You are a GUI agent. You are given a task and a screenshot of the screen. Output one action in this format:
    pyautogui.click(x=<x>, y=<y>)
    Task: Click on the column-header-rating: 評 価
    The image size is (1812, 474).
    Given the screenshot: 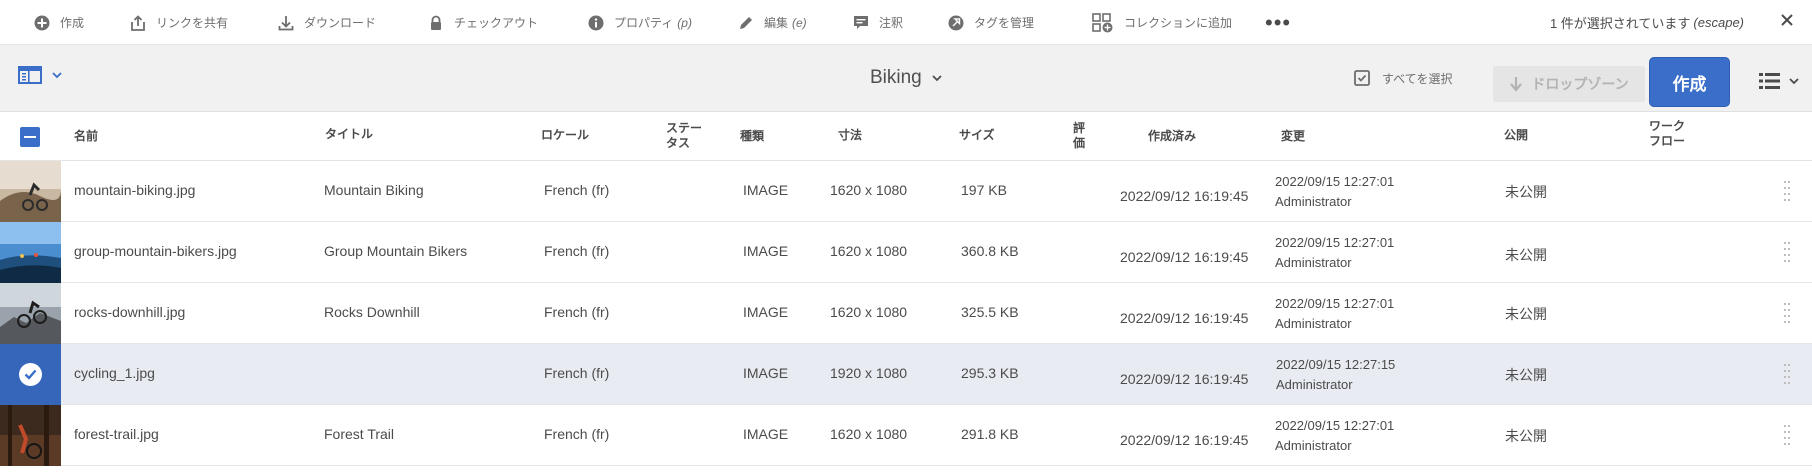 What is the action you would take?
    pyautogui.click(x=1079, y=136)
    